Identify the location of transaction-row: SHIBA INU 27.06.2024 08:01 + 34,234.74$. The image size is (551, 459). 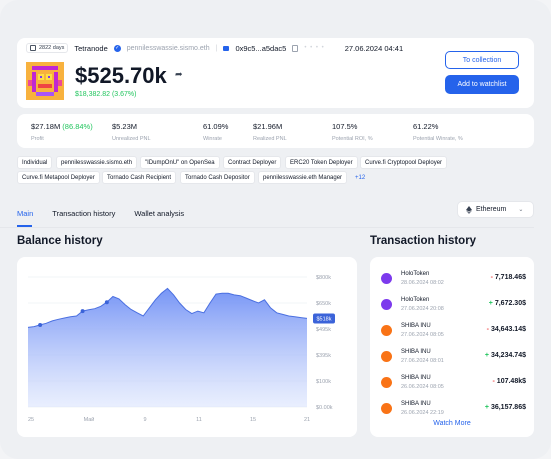
(453, 358).